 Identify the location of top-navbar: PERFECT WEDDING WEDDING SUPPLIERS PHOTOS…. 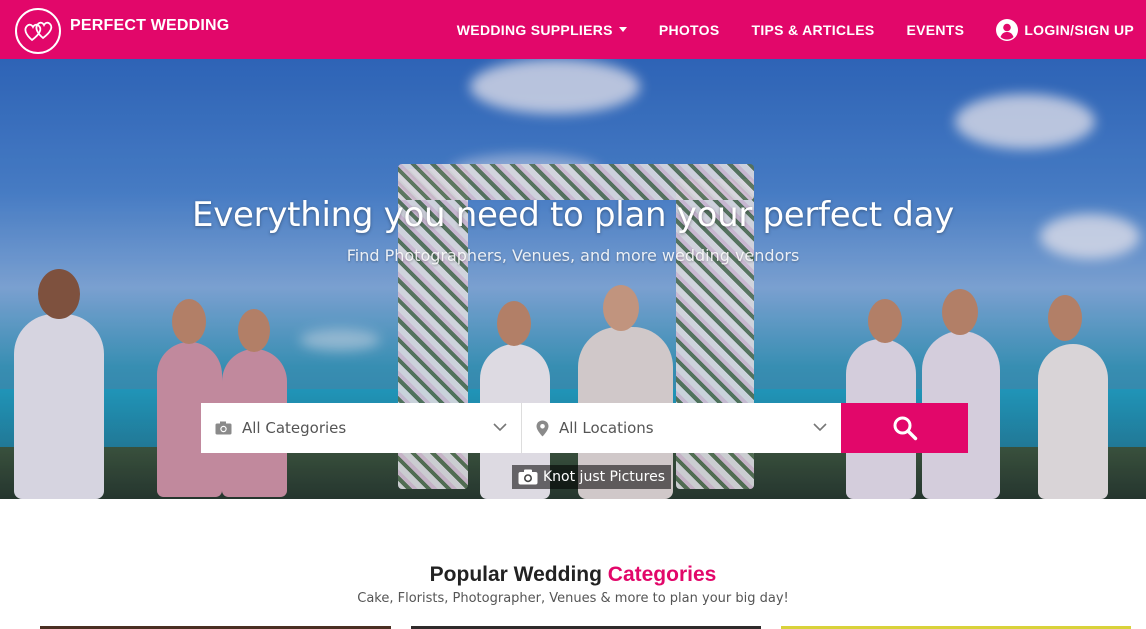
(573, 29).